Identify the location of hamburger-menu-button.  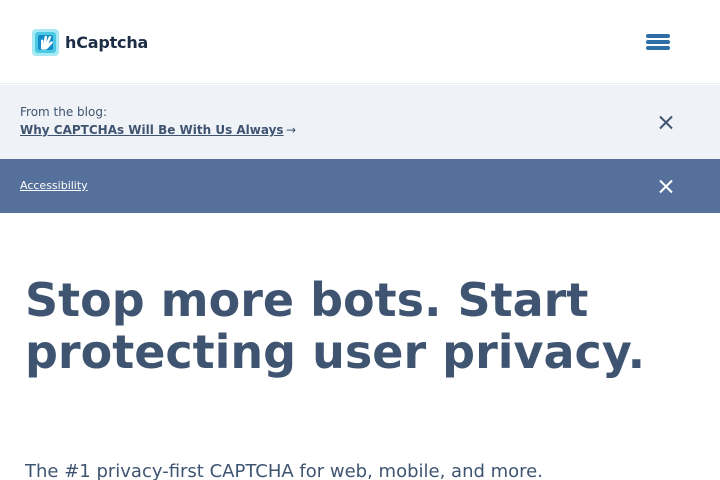
(658, 42).